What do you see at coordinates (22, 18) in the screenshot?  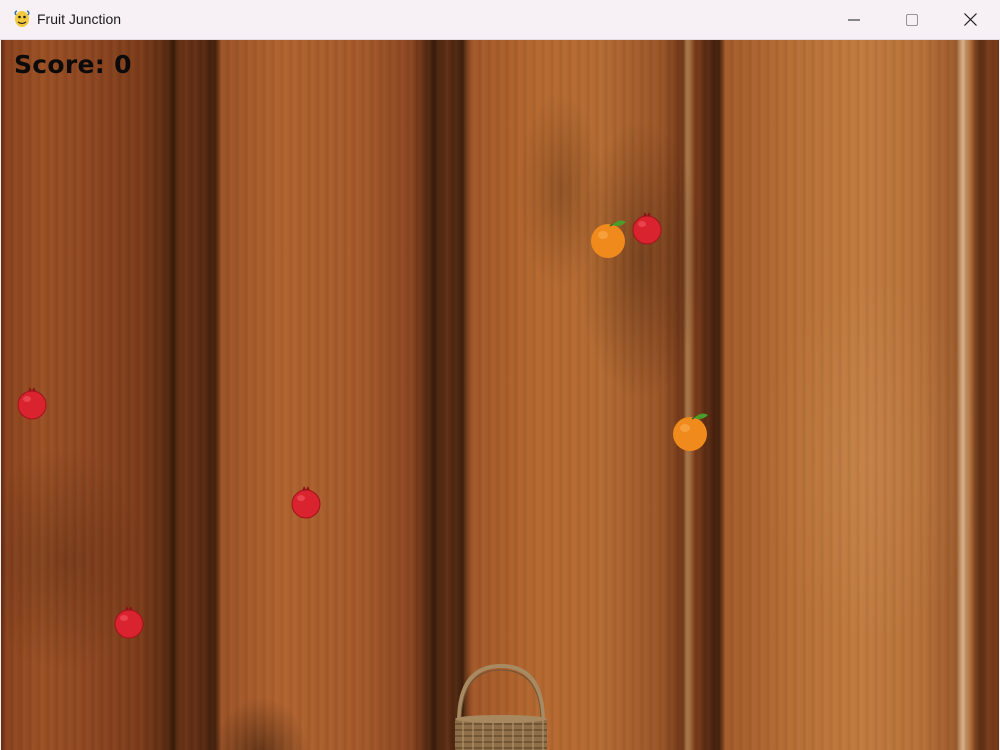 I see `python-icon` at bounding box center [22, 18].